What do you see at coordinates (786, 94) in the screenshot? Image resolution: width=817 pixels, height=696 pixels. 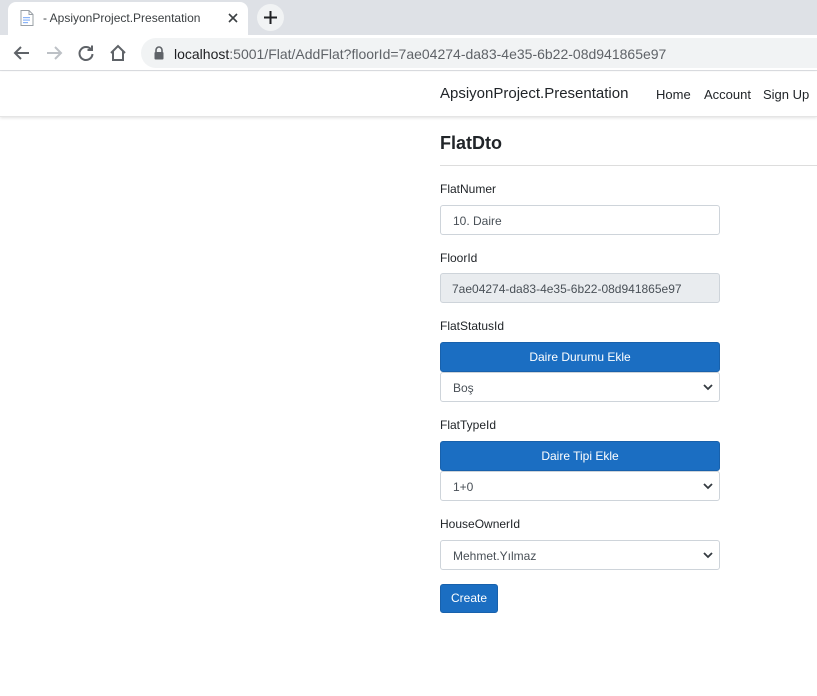 I see `nav-link-sign-up: Sign Up` at bounding box center [786, 94].